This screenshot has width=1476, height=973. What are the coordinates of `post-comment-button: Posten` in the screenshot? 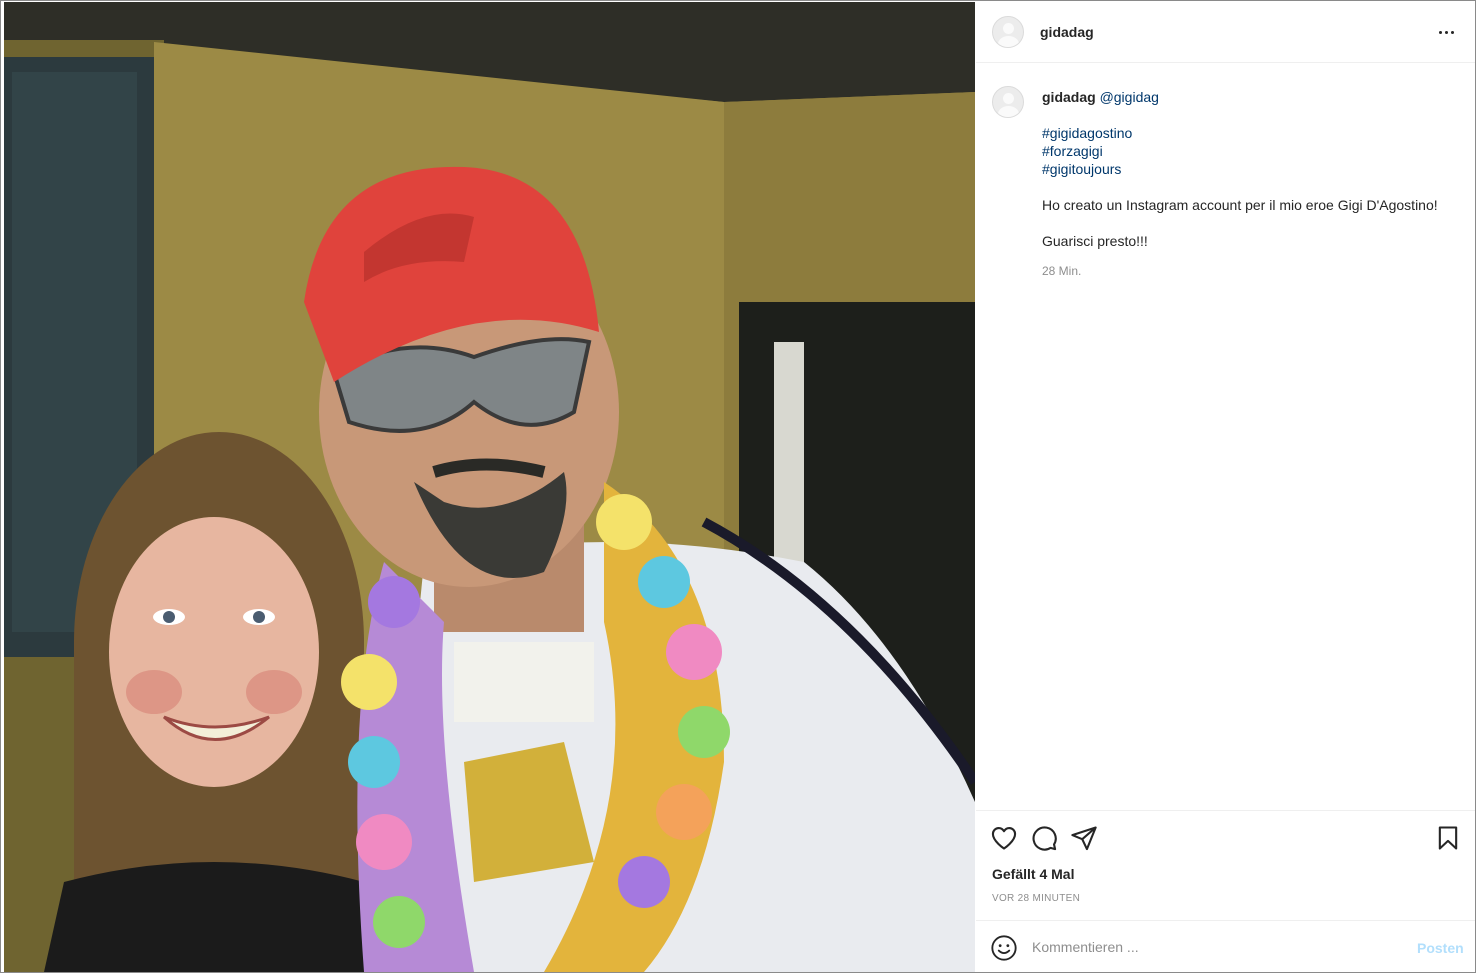 It's located at (1440, 948).